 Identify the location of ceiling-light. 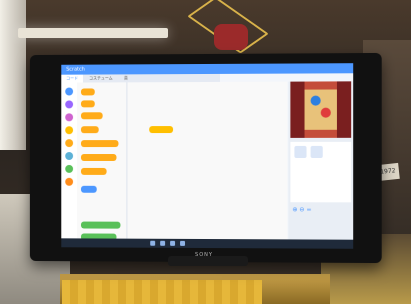
(93, 33).